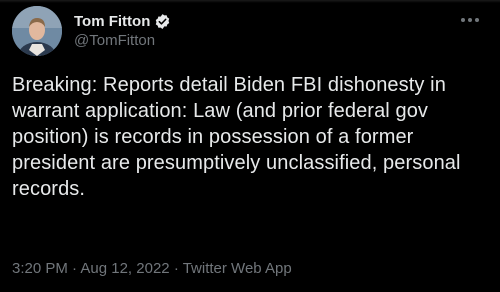 Image resolution: width=500 pixels, height=292 pixels. What do you see at coordinates (250, 1) in the screenshot?
I see `top-edge` at bounding box center [250, 1].